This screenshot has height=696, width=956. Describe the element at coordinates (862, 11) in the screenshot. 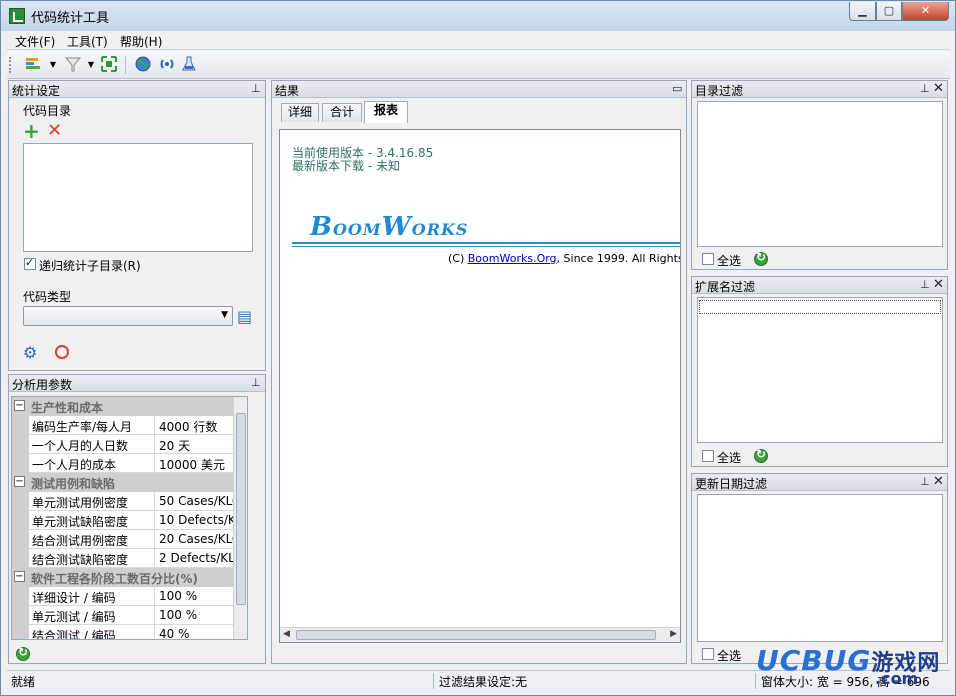

I see `minimize-button: ▁` at that location.